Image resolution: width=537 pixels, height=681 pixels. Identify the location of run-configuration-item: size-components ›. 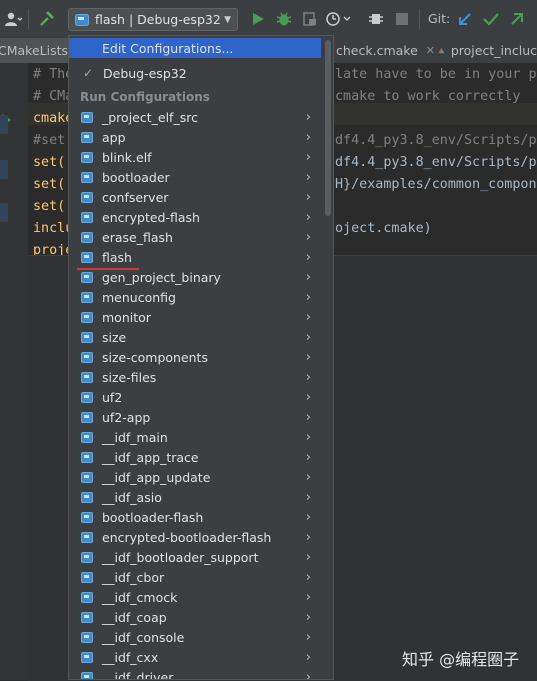
(195, 357).